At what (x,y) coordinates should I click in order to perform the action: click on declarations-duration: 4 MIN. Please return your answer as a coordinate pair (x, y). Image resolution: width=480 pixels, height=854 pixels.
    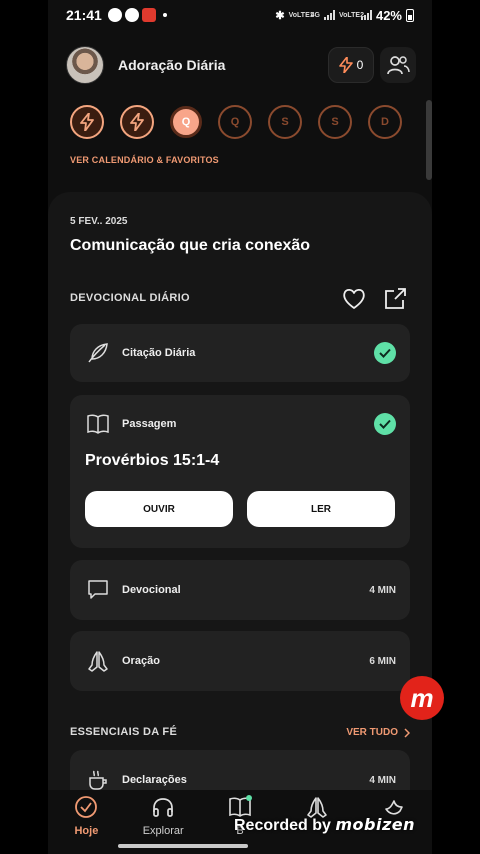
    Looking at the image, I should click on (382, 780).